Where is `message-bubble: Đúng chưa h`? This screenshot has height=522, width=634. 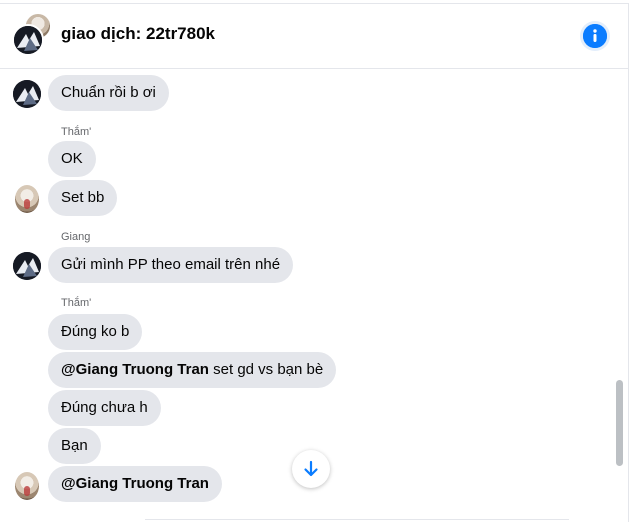 message-bubble: Đúng chưa h is located at coordinates (104, 408).